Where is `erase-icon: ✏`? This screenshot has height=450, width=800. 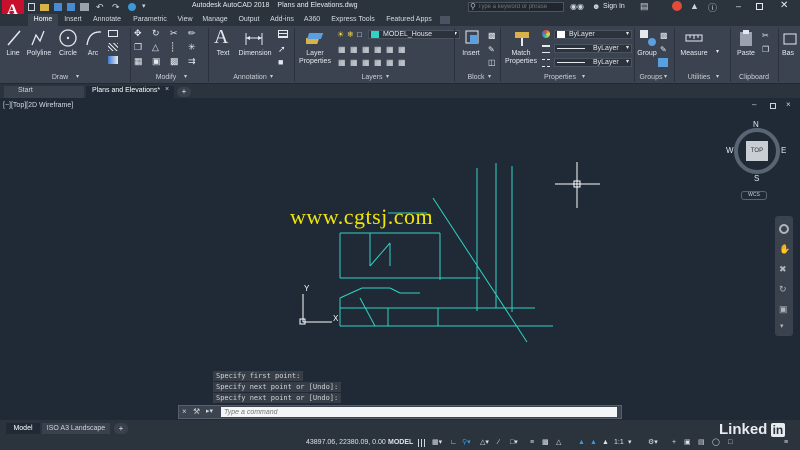
erase-icon: ✏ is located at coordinates (192, 33).